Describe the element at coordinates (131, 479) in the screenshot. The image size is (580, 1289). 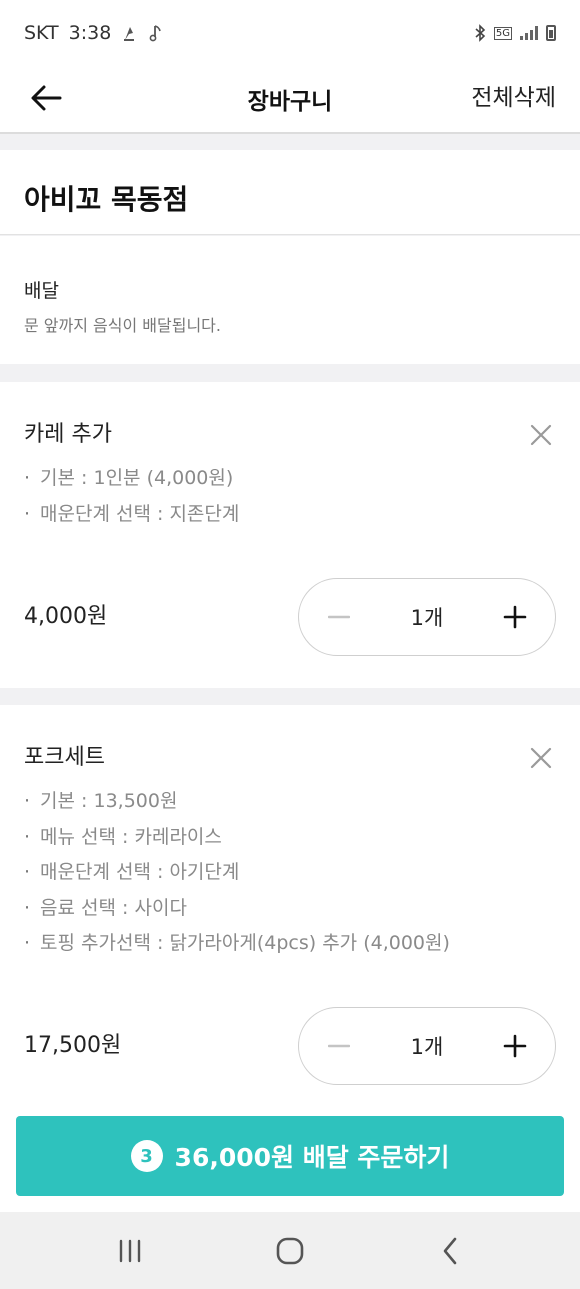
I see `item-option: 기본 : 1인분 (4,000원)` at that location.